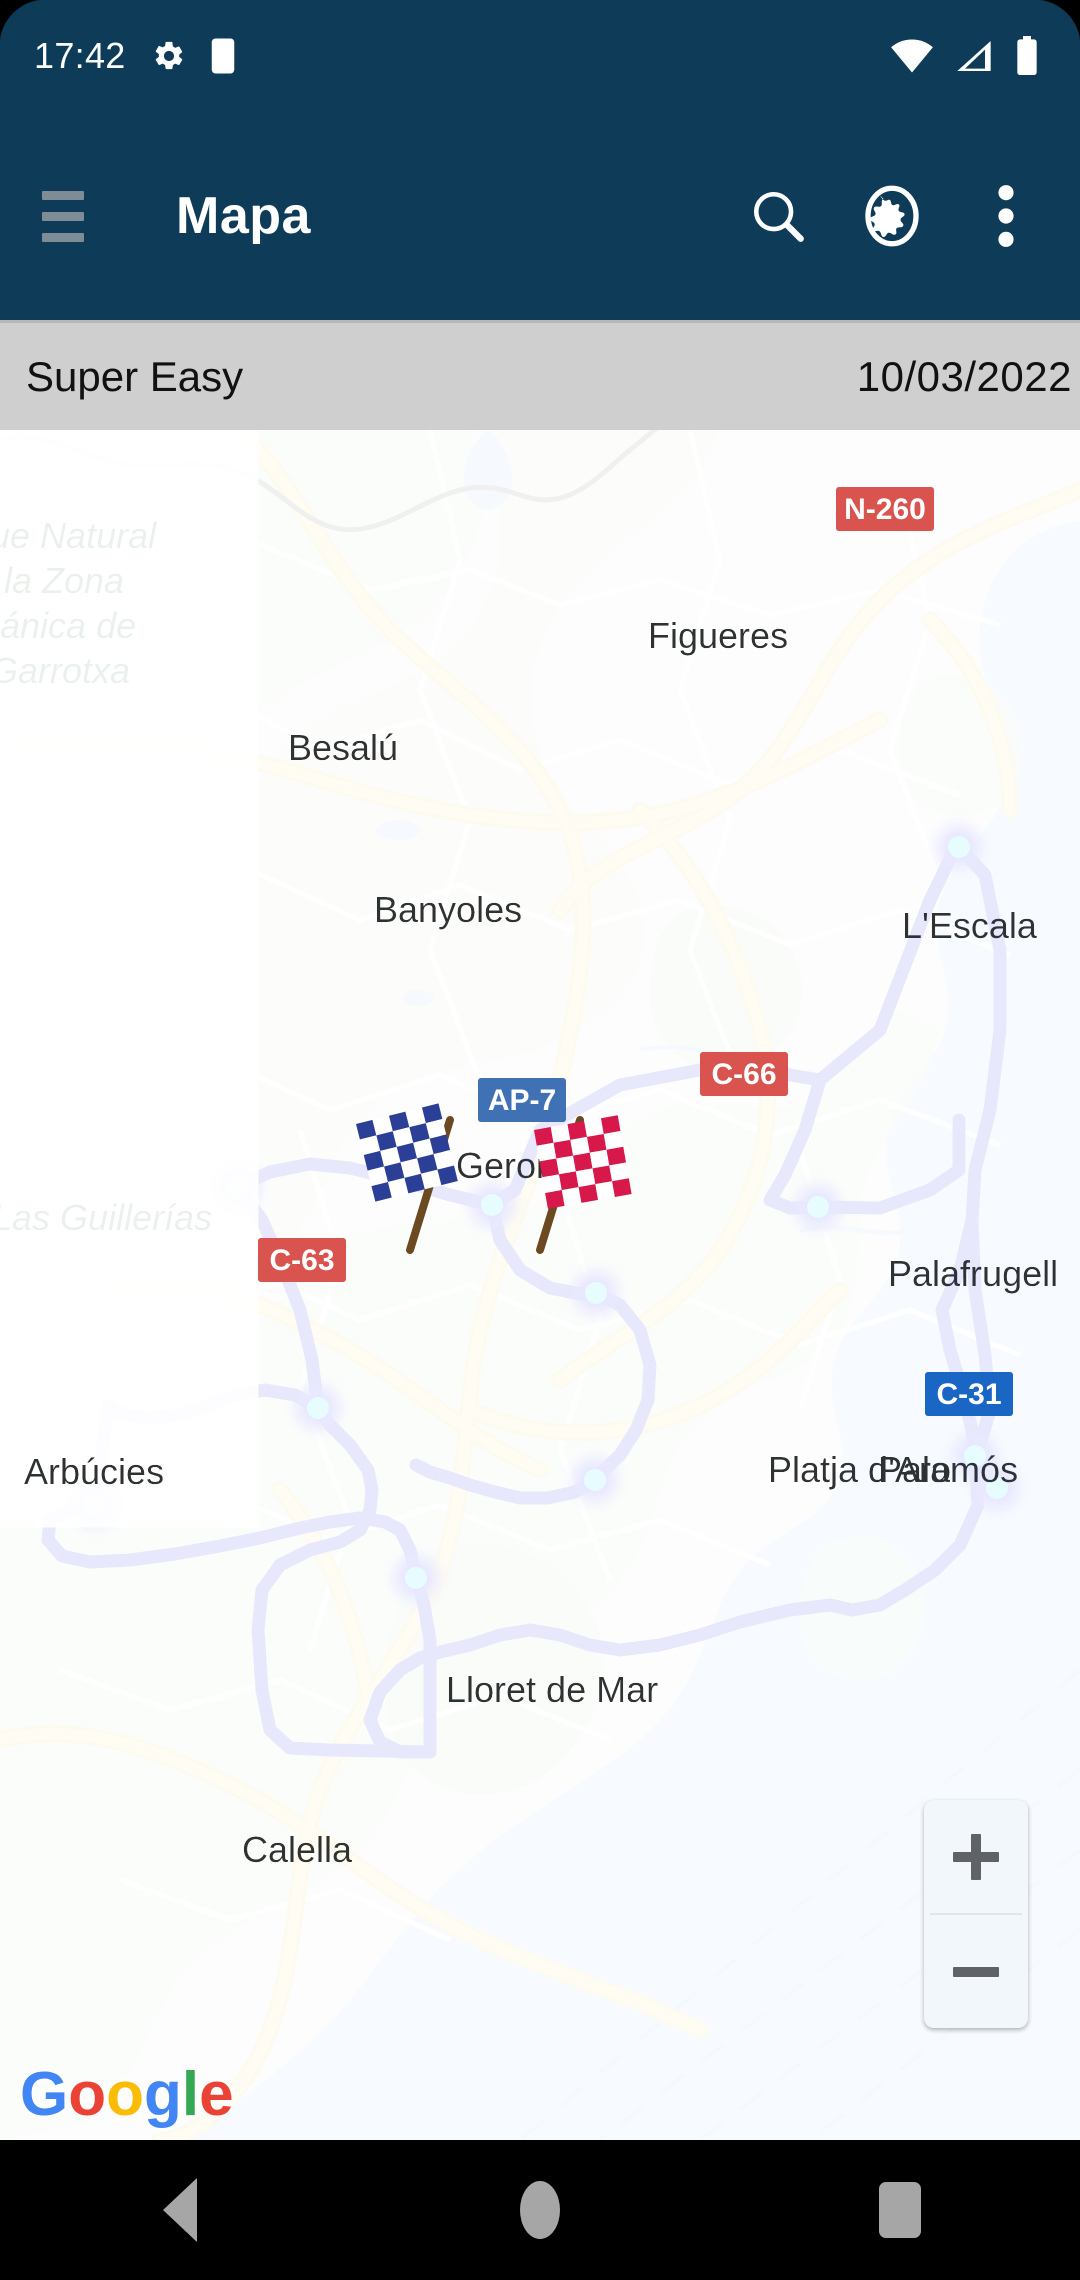 The image size is (1080, 2280). What do you see at coordinates (65, 670) in the screenshot?
I see `svg-text: Garrotxa` at bounding box center [65, 670].